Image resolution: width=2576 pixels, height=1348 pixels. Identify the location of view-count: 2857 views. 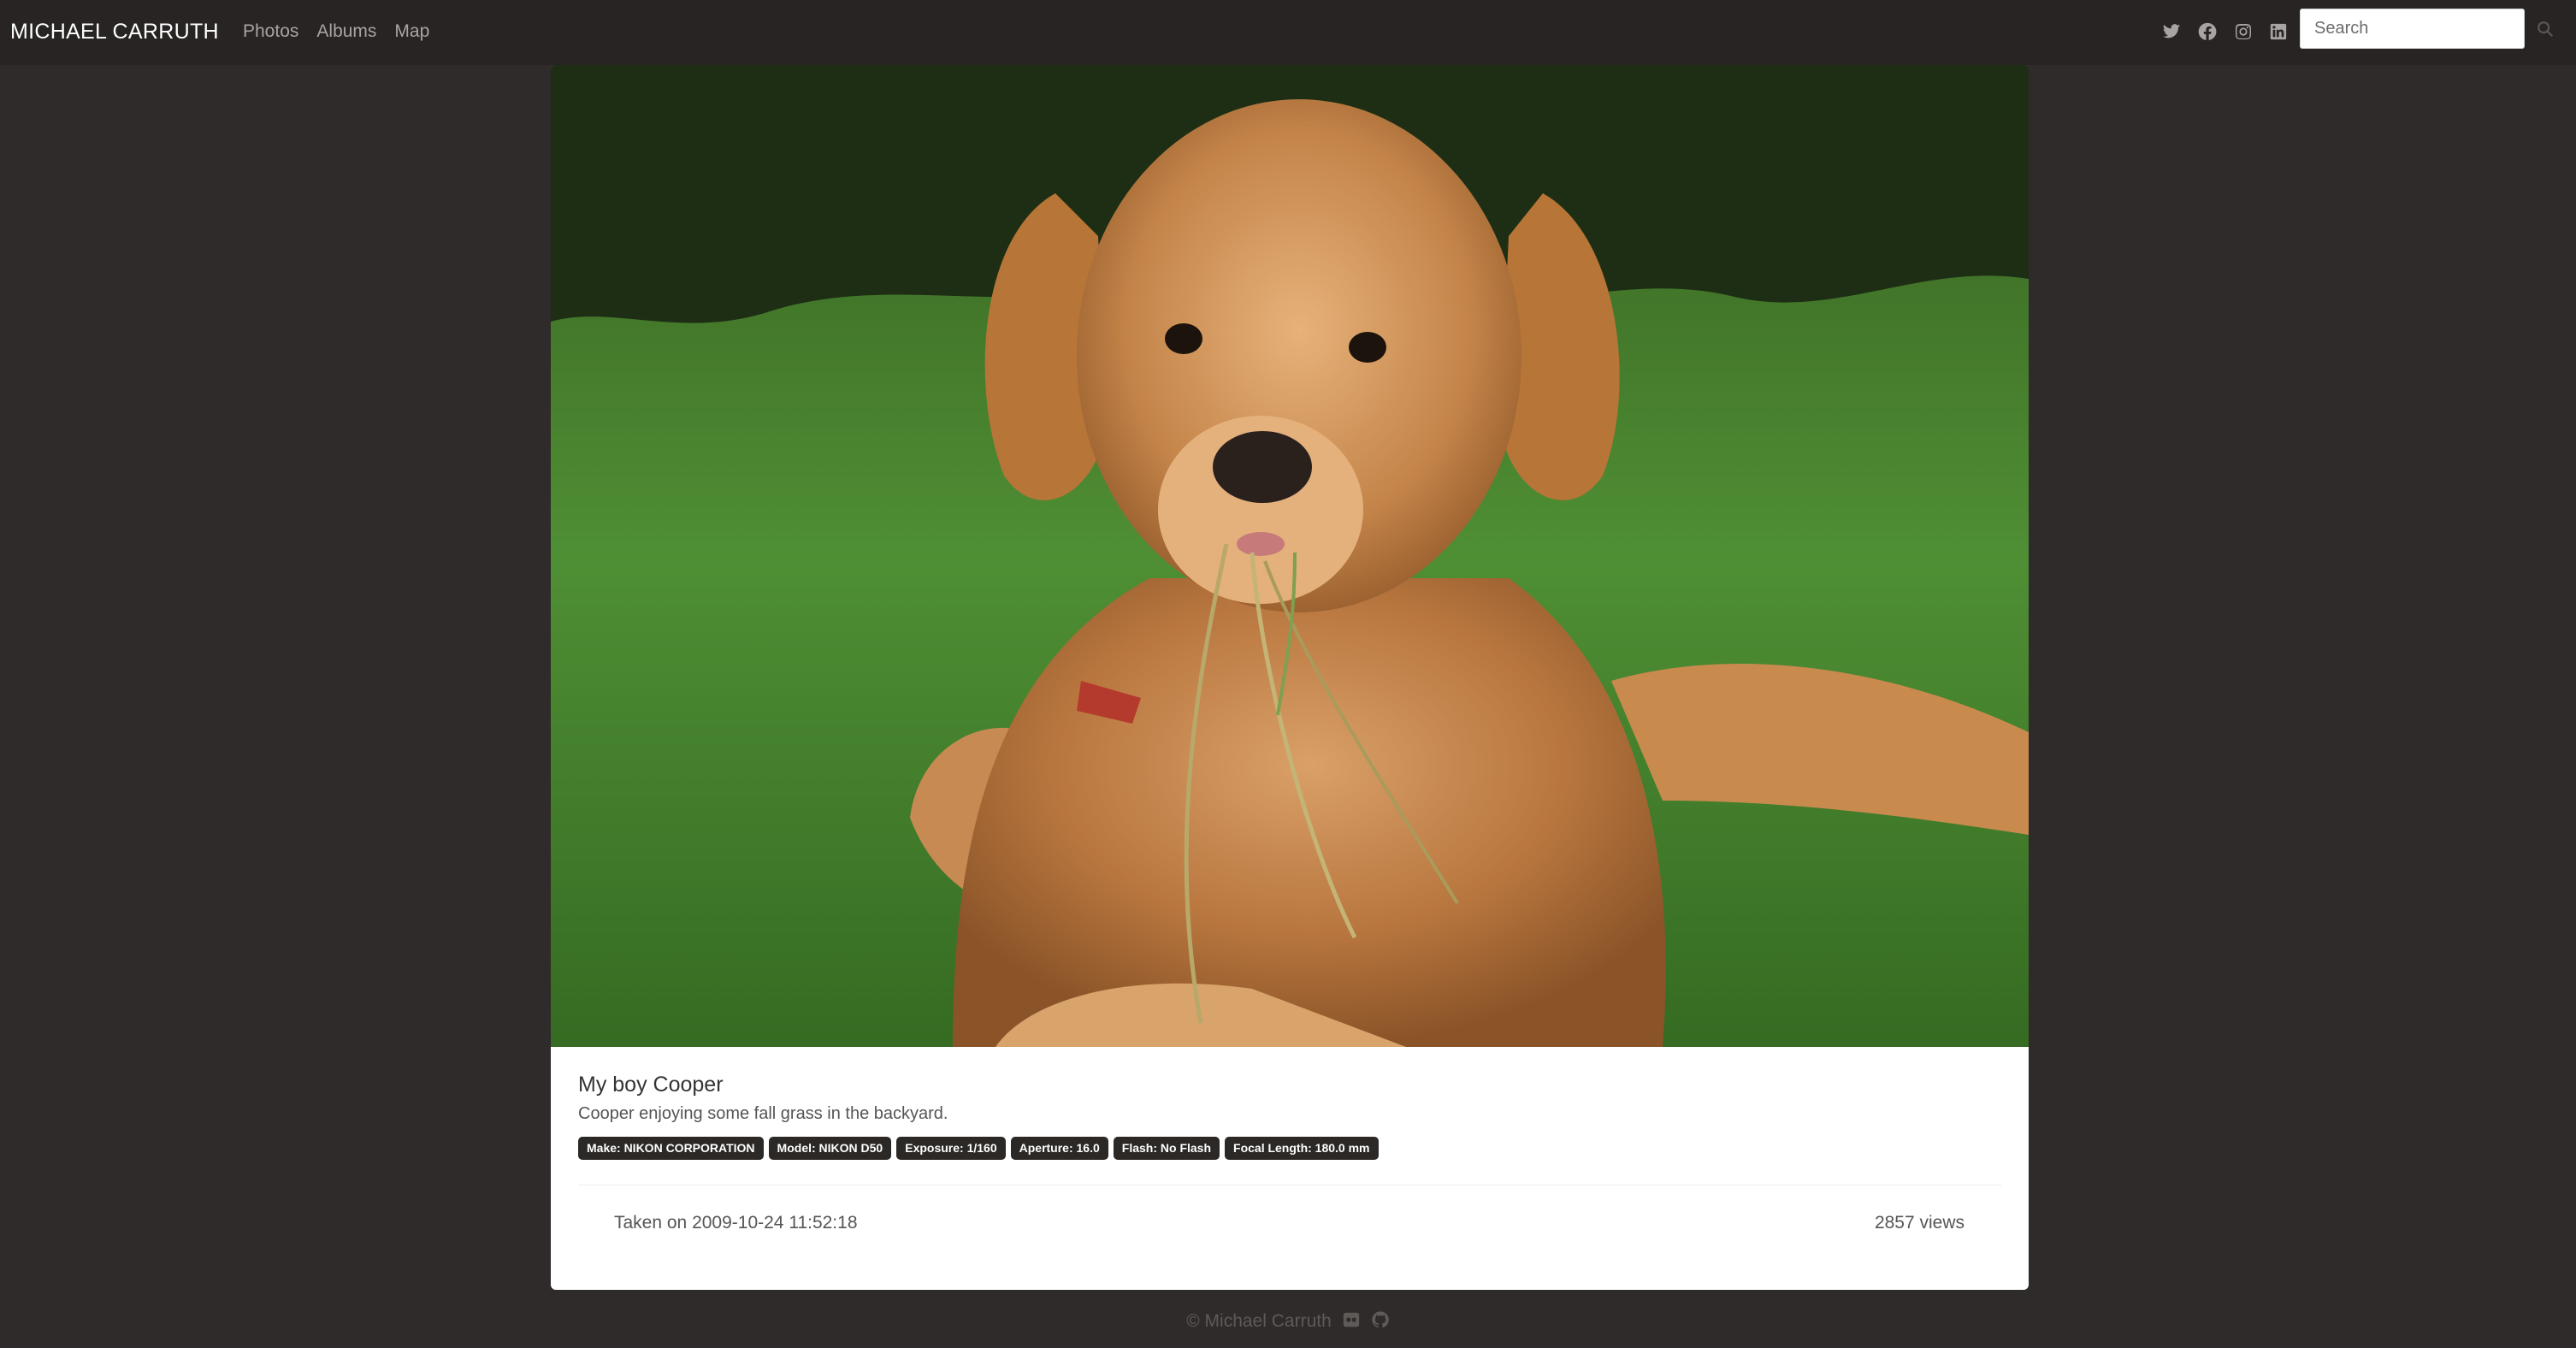
(1919, 1223).